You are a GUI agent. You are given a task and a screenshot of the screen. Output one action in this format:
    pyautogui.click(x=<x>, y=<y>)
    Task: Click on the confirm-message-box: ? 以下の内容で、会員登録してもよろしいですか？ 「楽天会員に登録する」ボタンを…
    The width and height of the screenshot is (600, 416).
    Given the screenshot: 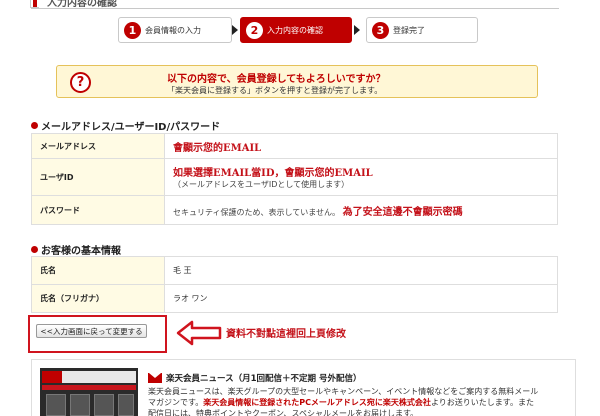 What is the action you would take?
    pyautogui.click(x=297, y=81)
    